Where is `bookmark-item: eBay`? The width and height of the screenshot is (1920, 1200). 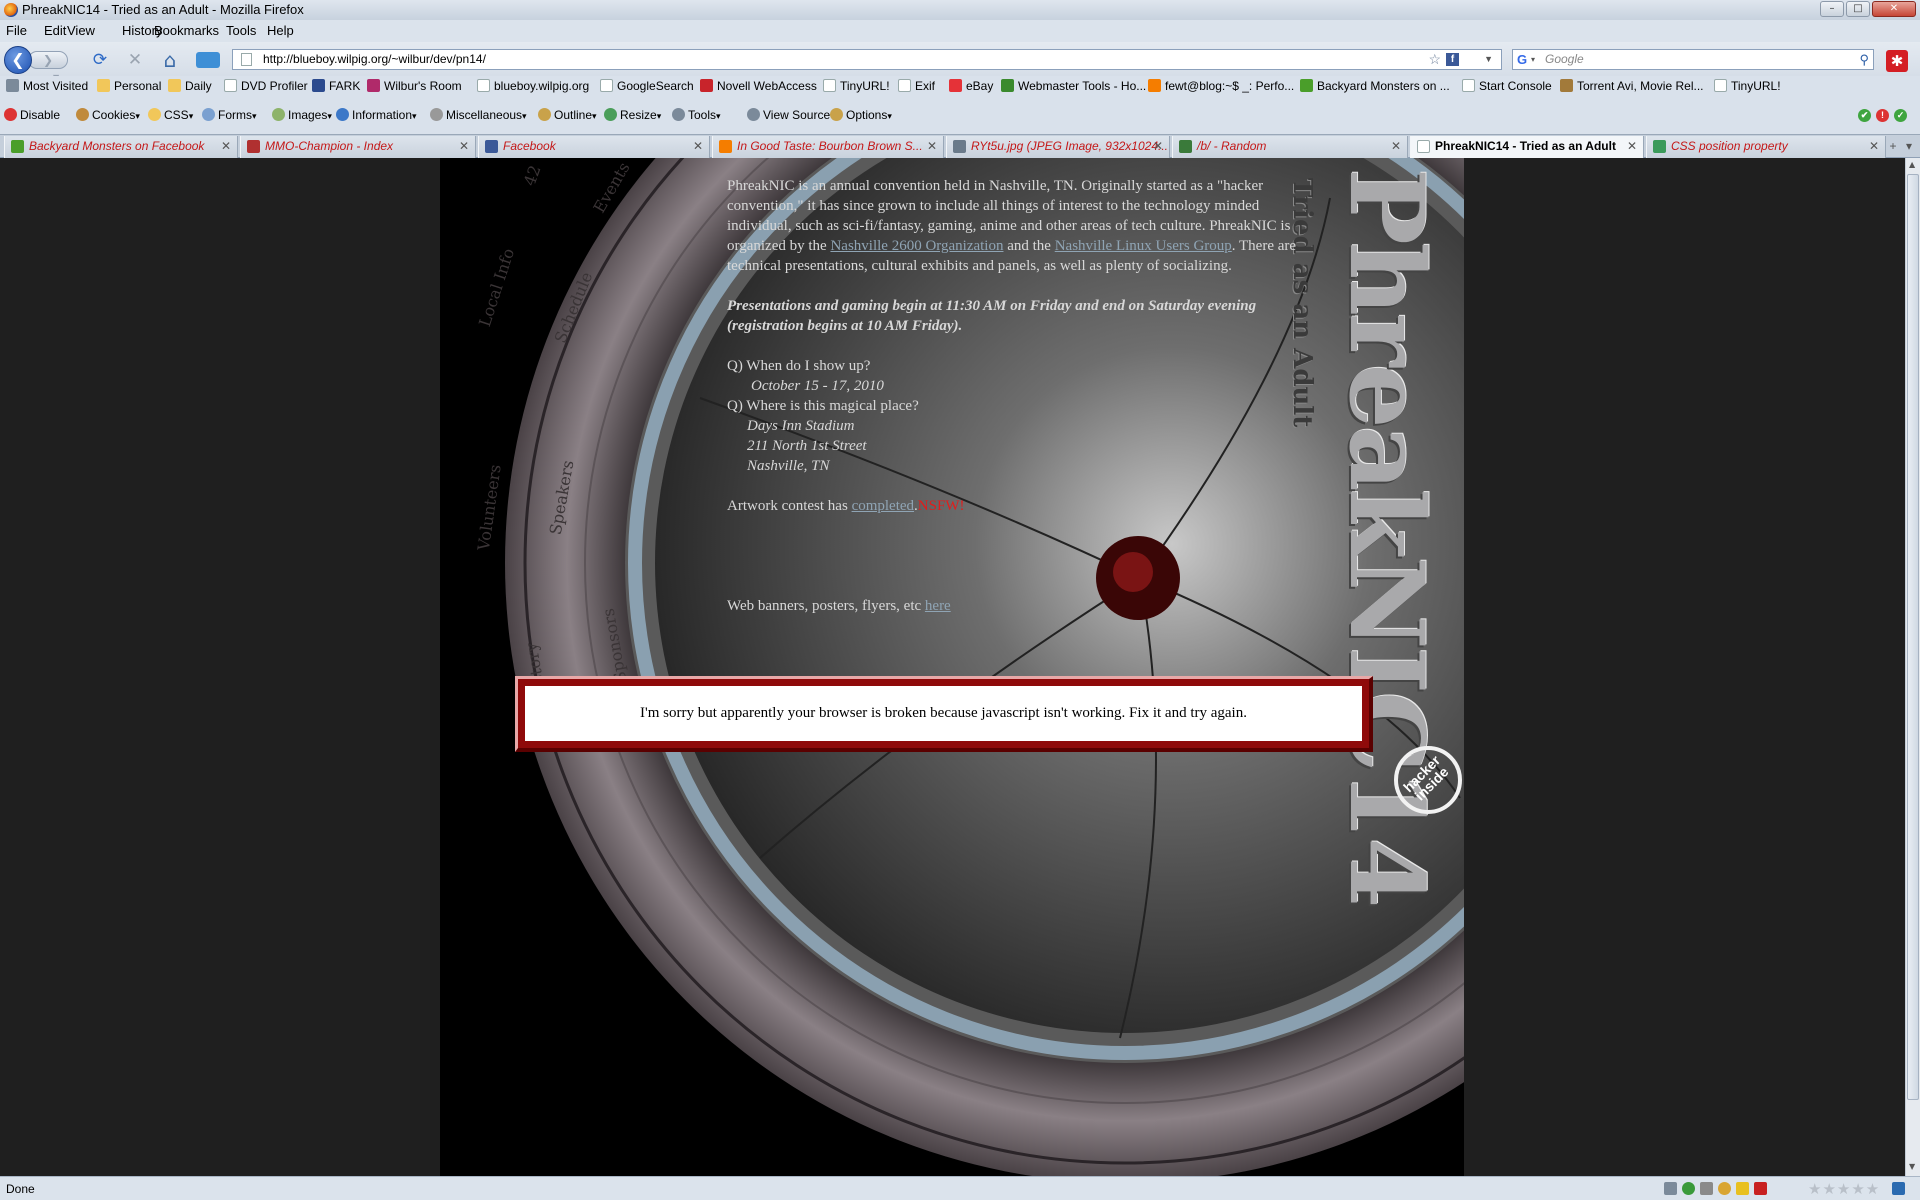
bookmark-item: eBay is located at coordinates (971, 86).